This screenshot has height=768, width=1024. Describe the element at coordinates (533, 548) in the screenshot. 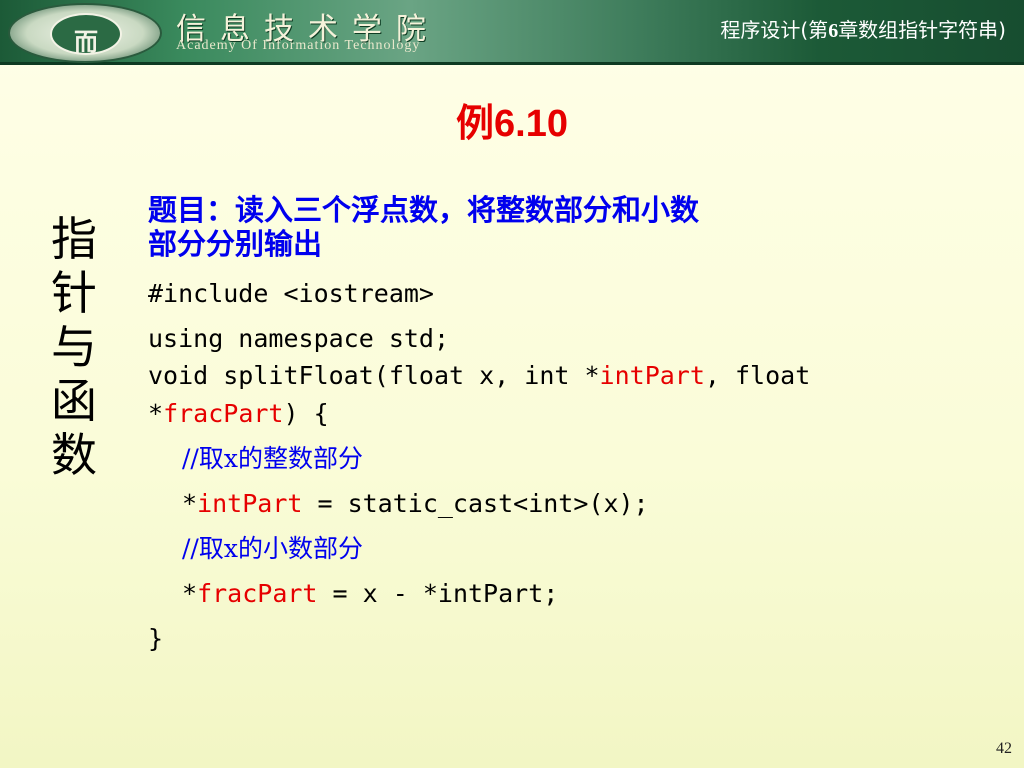

I see `code-comment-line: //取x的小数部分` at that location.